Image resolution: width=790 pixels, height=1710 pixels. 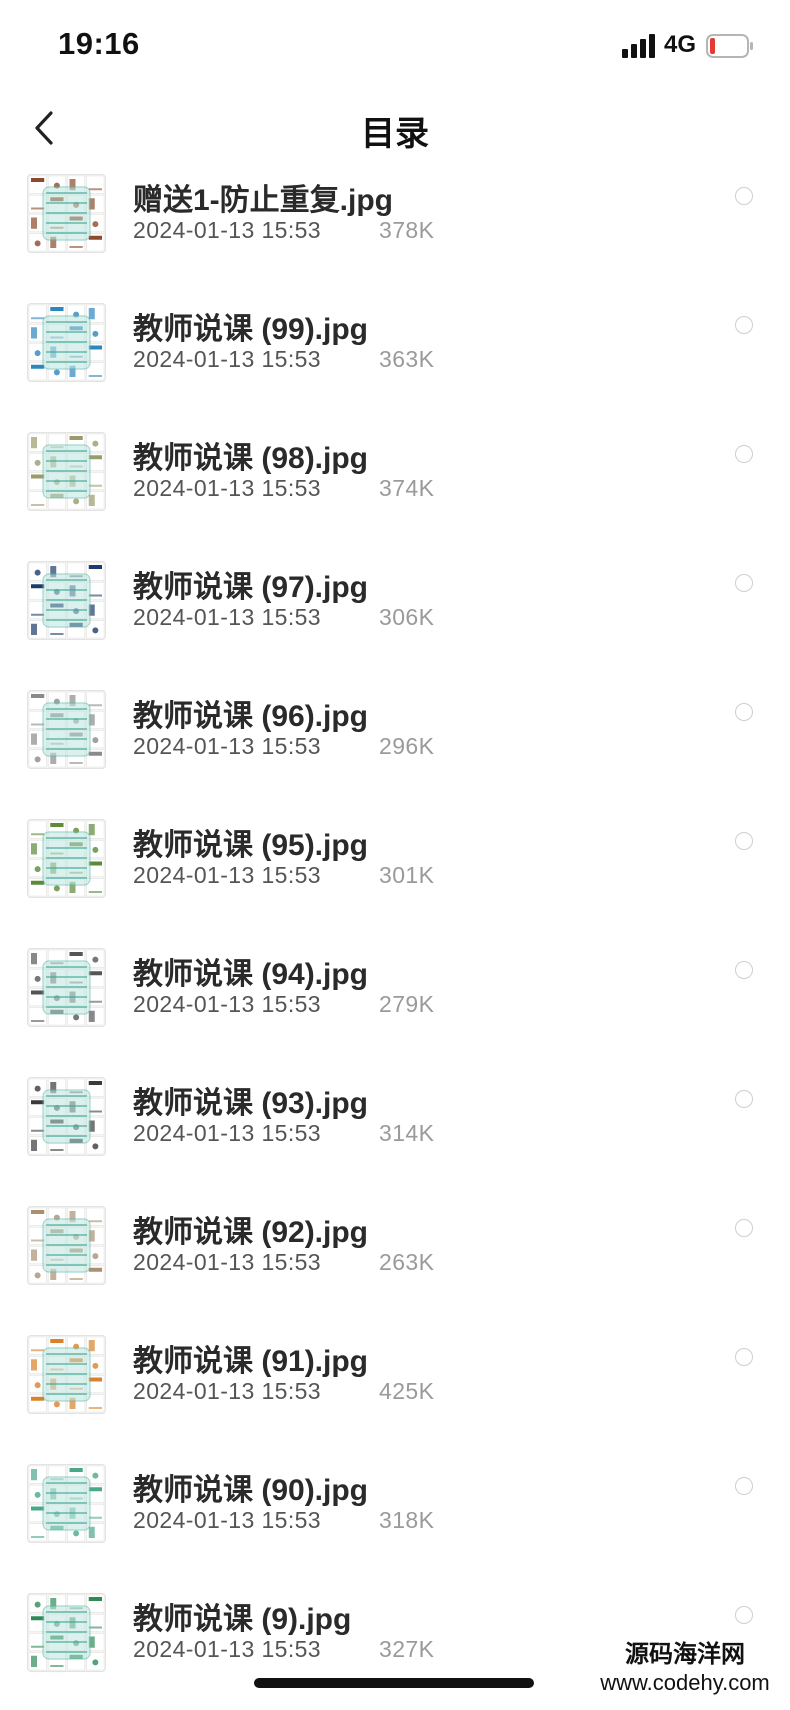 What do you see at coordinates (680, 44) in the screenshot?
I see `network-type: 4G` at bounding box center [680, 44].